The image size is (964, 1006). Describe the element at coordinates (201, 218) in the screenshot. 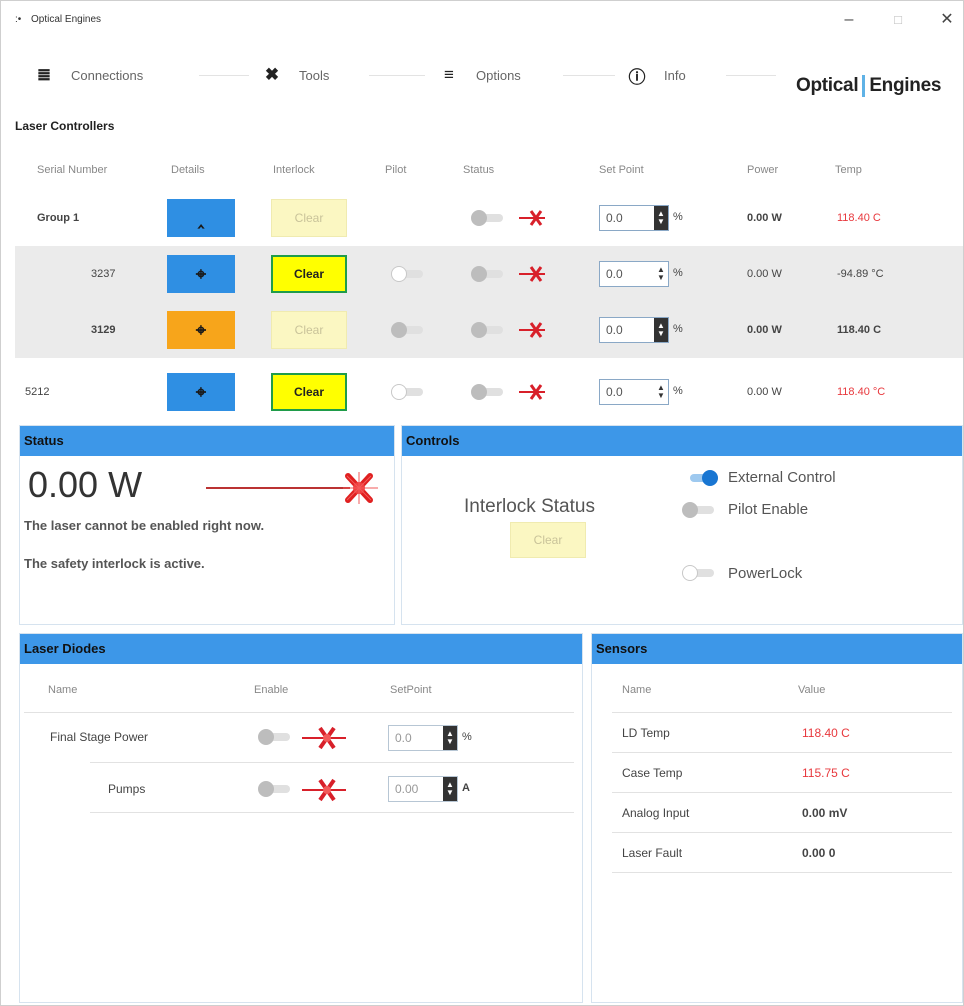

I see `details-collapse-button: ‸` at that location.